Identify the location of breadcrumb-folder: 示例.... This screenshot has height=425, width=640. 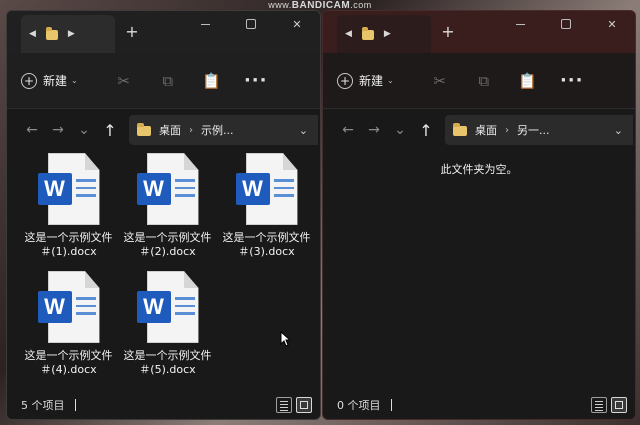
(217, 130).